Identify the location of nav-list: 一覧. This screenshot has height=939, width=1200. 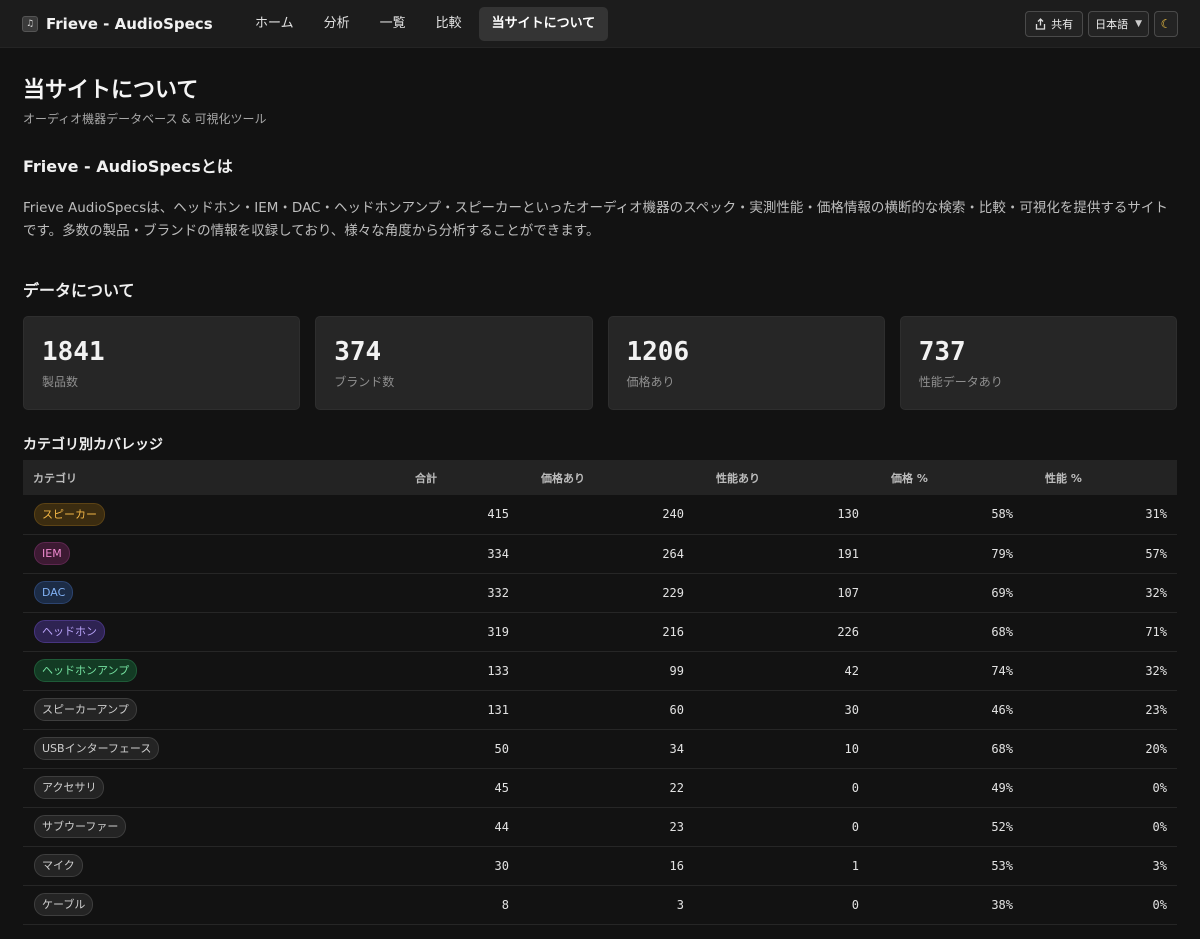
(393, 24).